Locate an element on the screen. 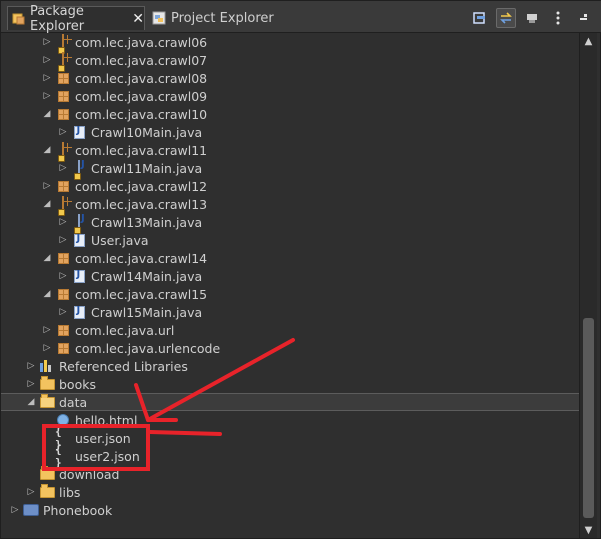 This screenshot has height=539, width=601. link-with-editor-icon is located at coordinates (506, 18).